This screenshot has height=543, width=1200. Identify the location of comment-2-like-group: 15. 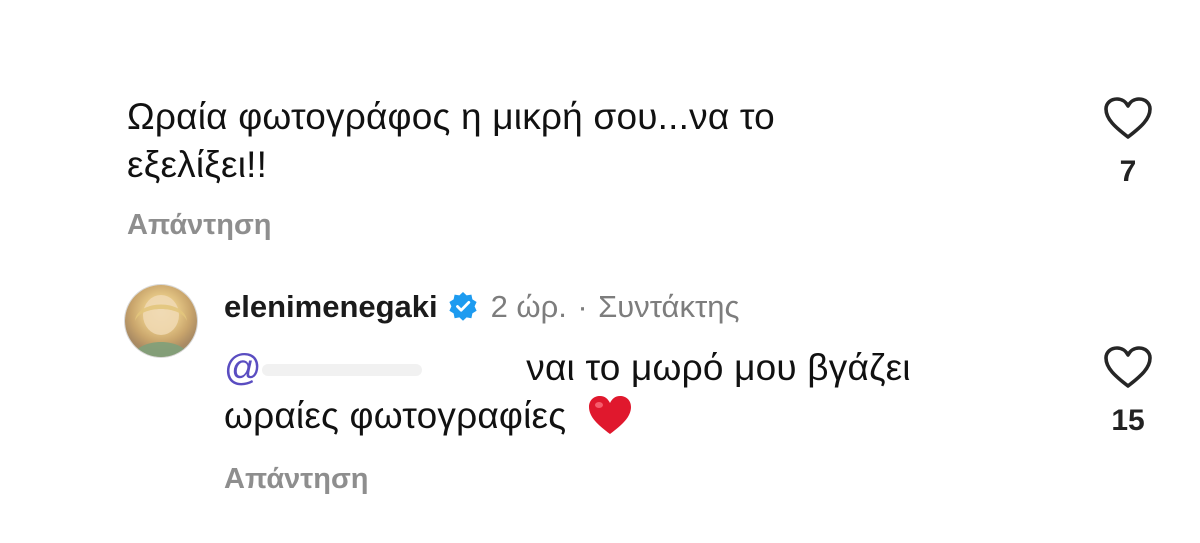
(1128, 391).